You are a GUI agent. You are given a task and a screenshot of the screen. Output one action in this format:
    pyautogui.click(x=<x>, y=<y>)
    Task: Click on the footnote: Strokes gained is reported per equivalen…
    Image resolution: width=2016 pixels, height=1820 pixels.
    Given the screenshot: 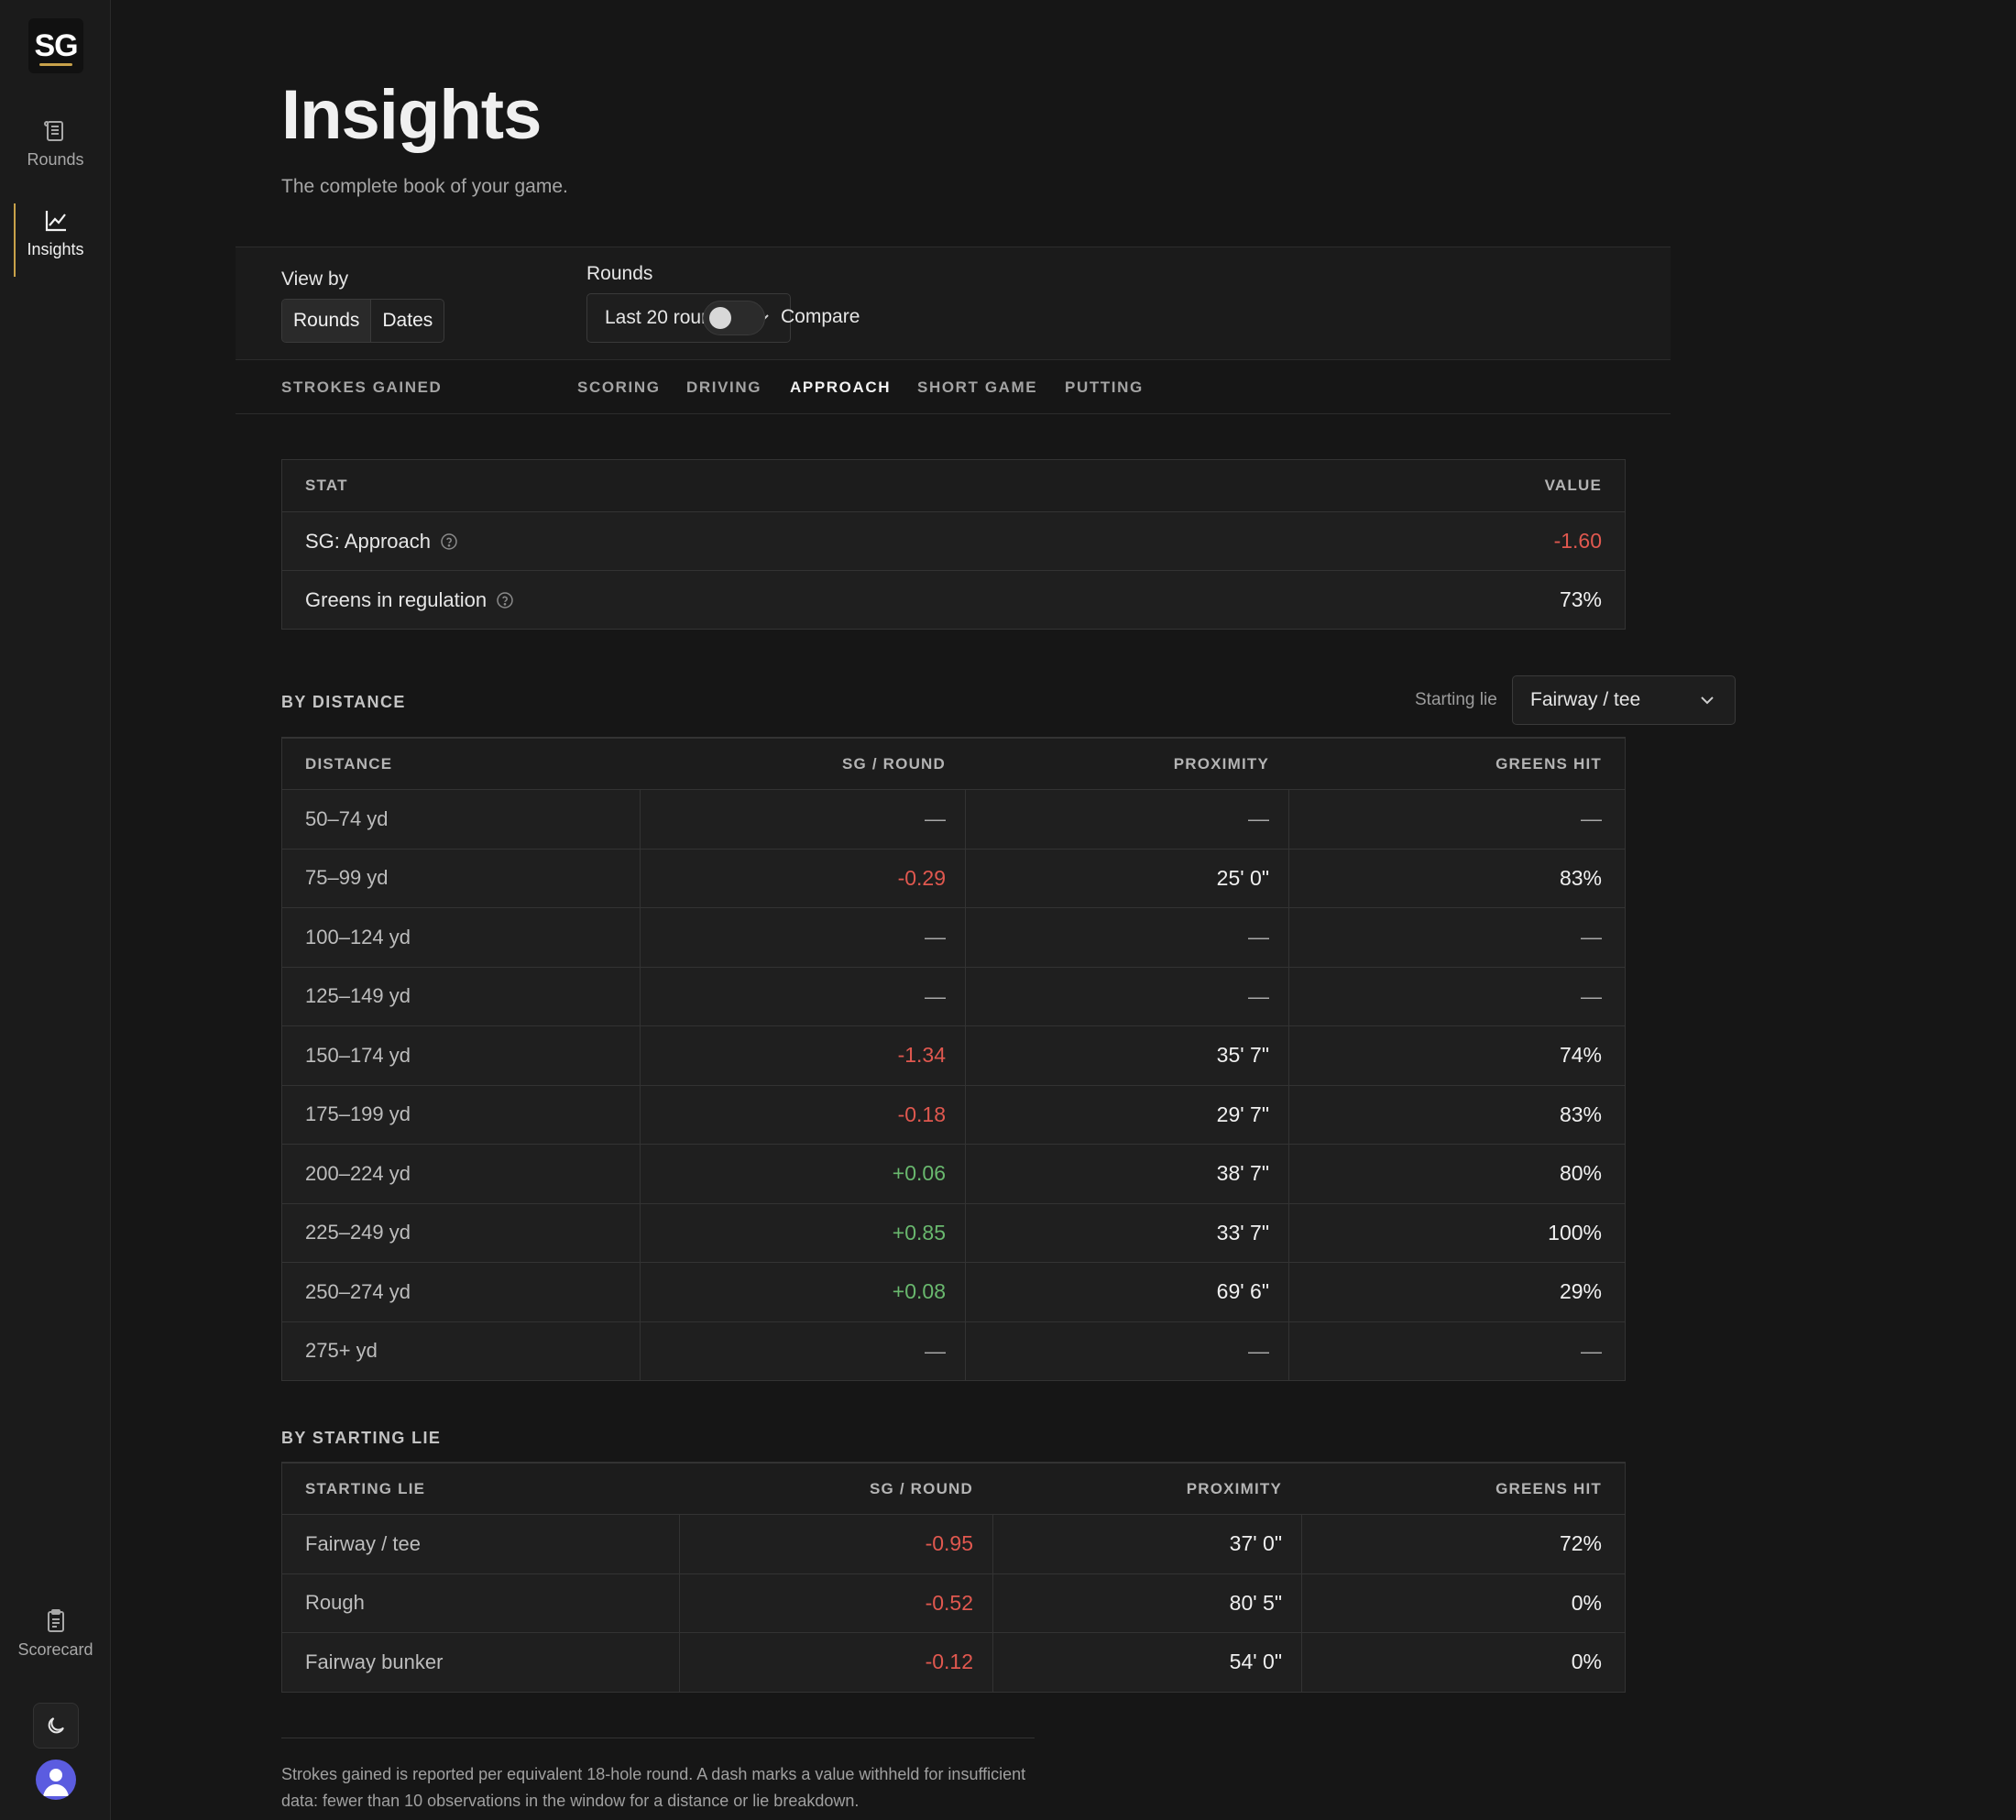 What is the action you would take?
    pyautogui.click(x=653, y=1787)
    